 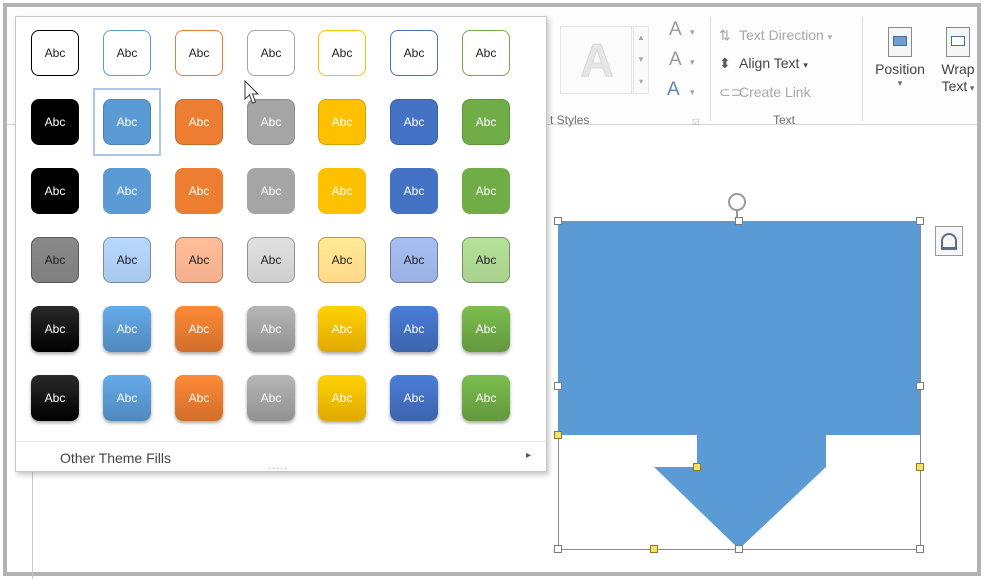 I want to click on wrap-text-icon, so click(x=958, y=42).